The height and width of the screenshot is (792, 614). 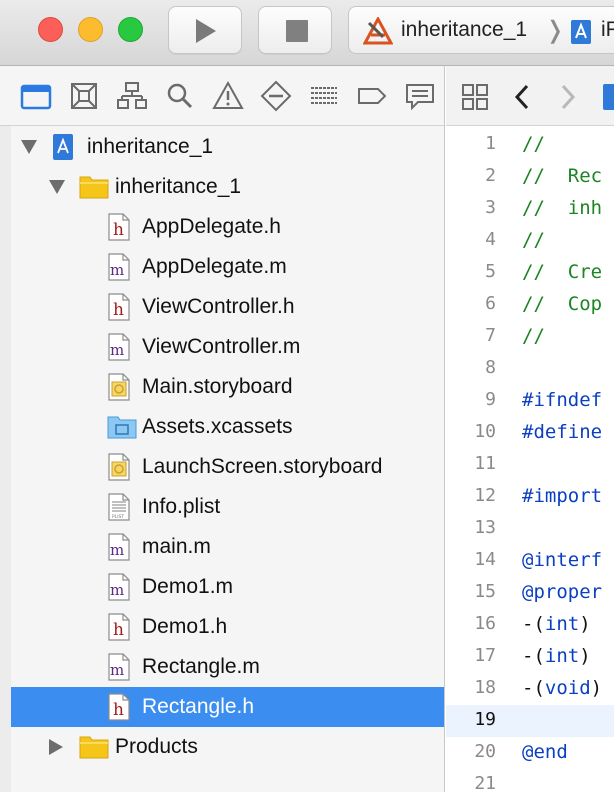 I want to click on code-line: 12 #import, so click(x=530, y=497).